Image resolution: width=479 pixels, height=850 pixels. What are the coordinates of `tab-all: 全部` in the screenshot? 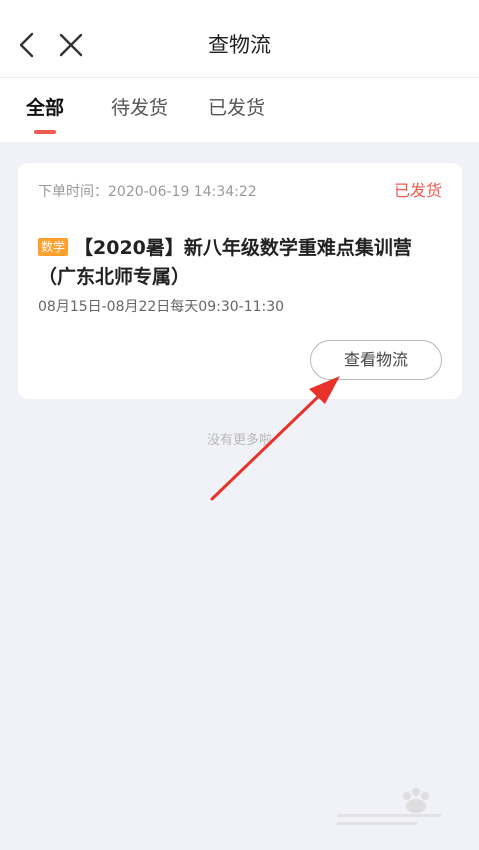 It's located at (45, 108).